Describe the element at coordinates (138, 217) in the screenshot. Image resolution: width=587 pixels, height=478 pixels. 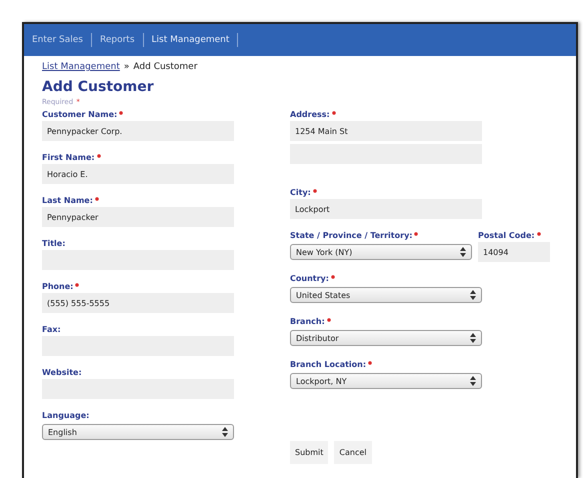
I see `input-field: Pennypacker` at that location.